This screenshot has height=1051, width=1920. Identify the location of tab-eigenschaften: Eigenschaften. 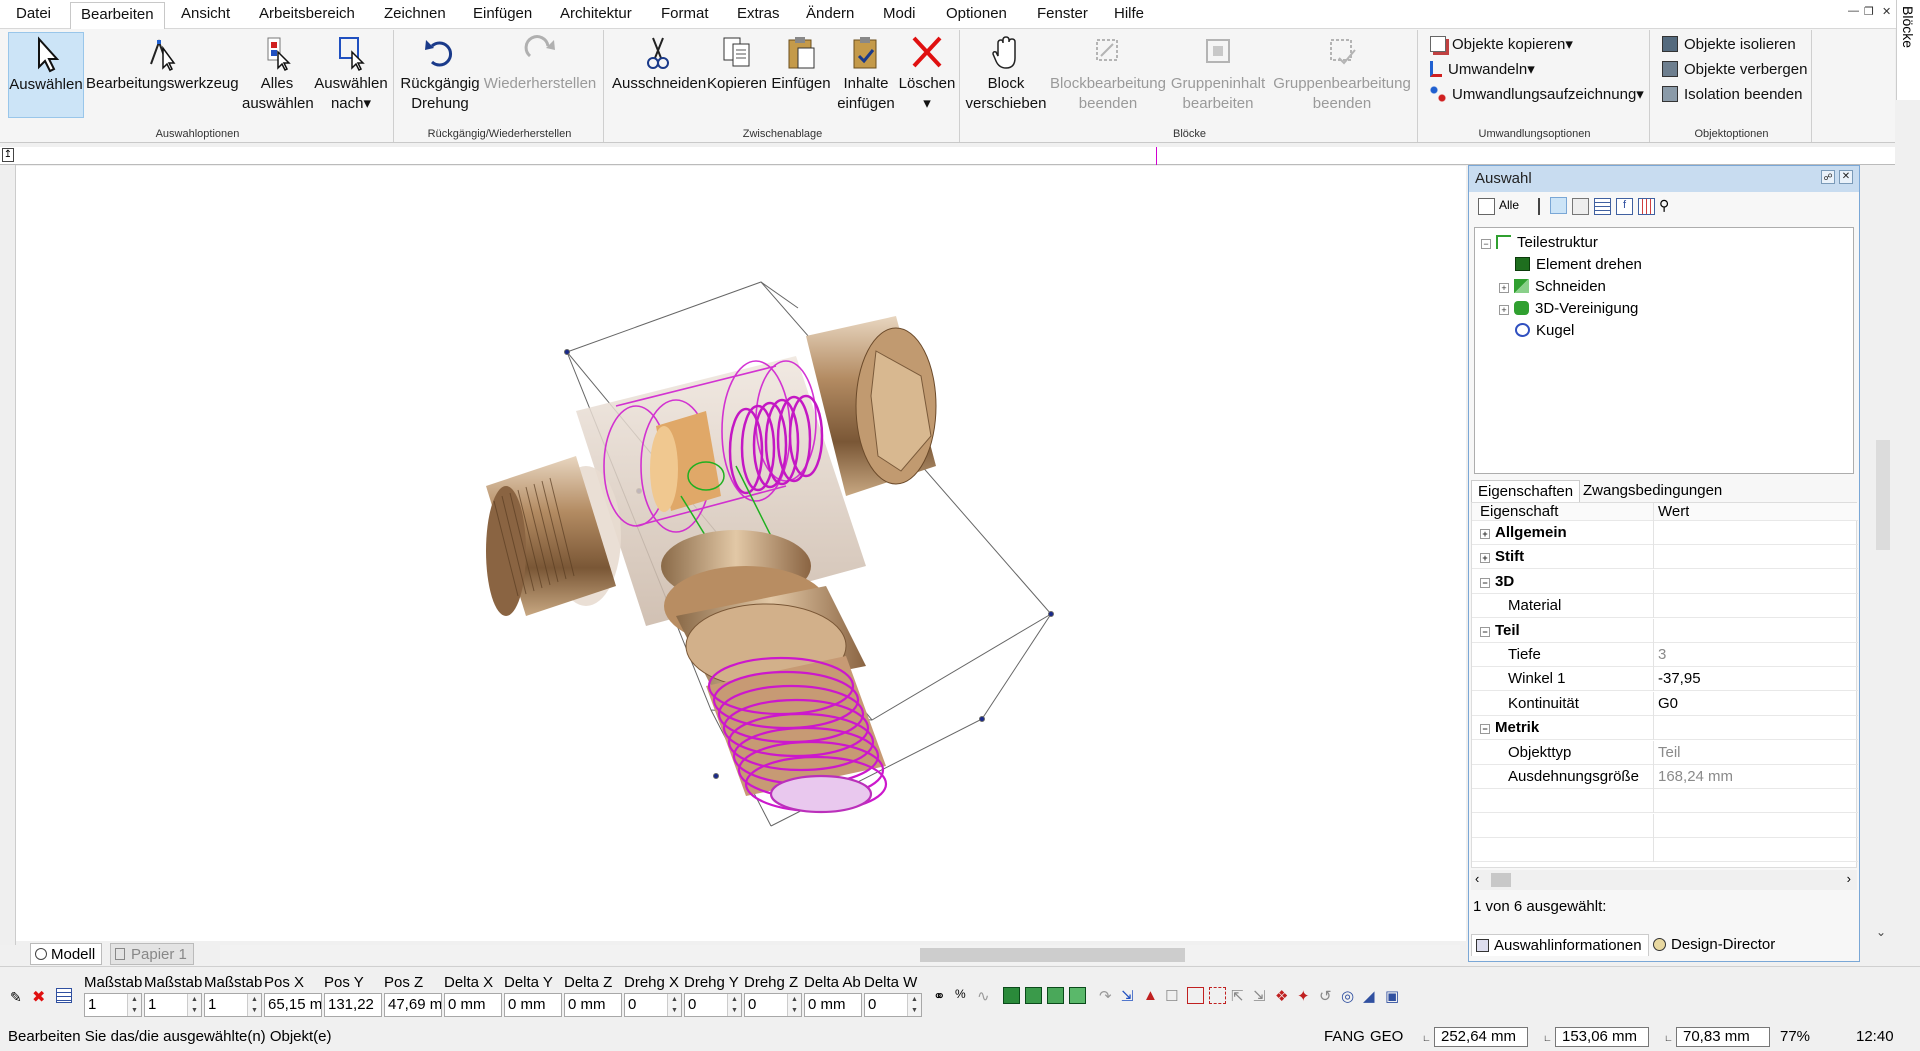
(1526, 491).